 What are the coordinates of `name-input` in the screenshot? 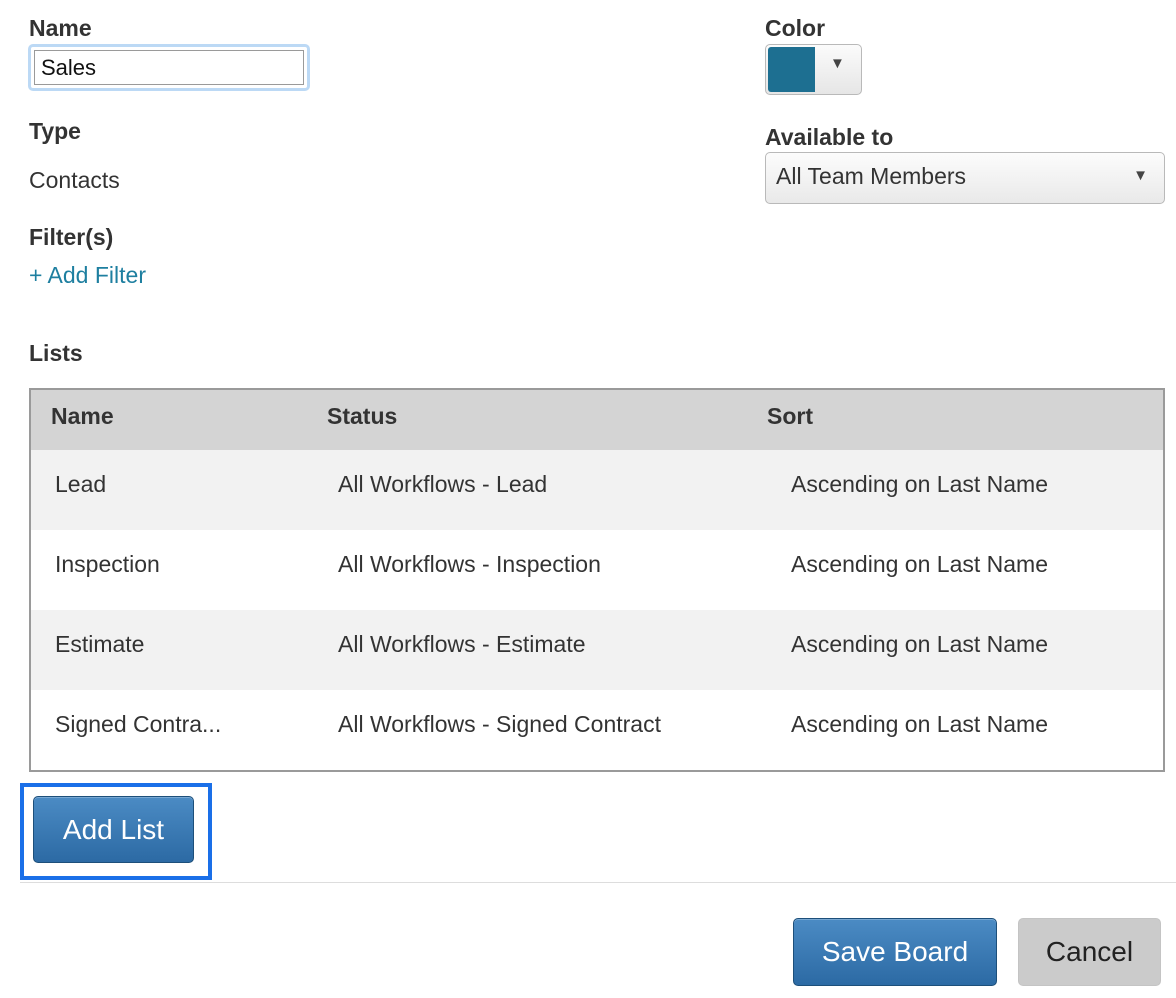 It's located at (169, 67).